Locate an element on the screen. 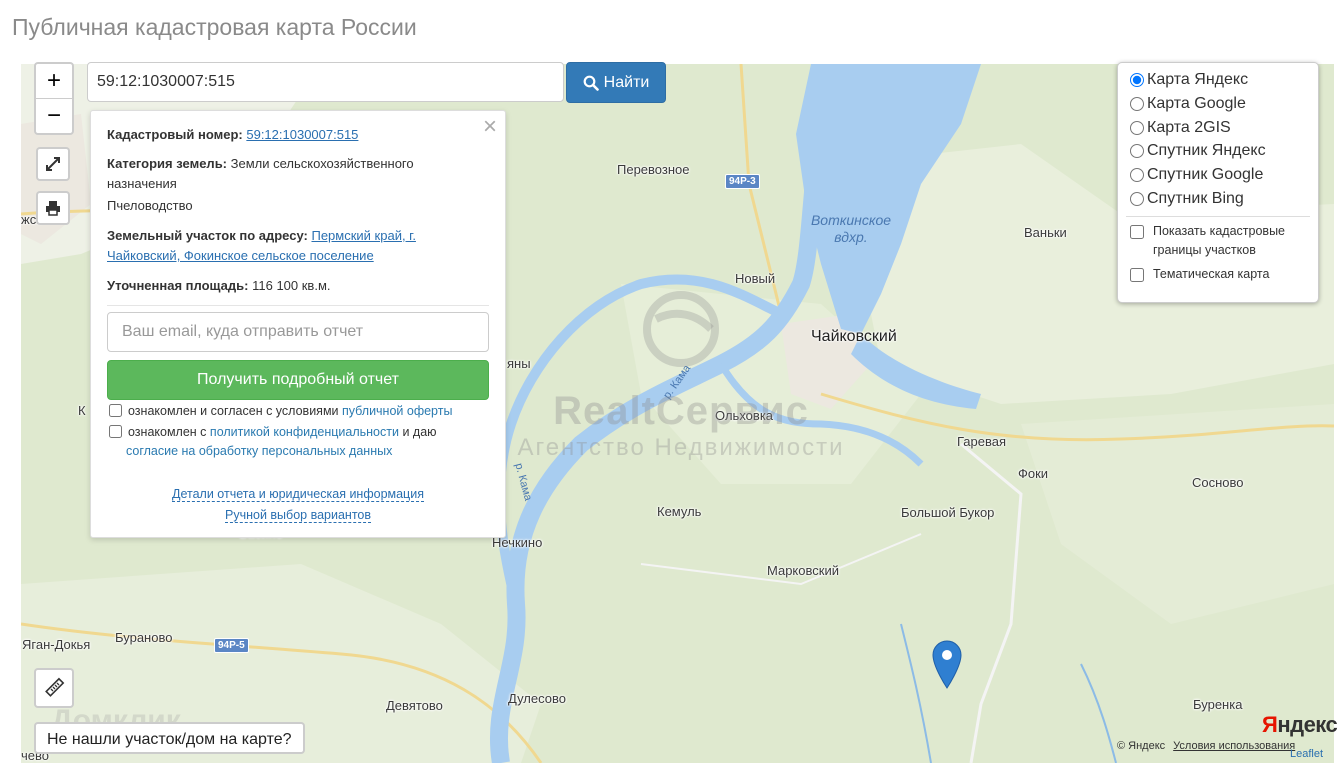  report-details-link: Детали отчета и юридическая информация is located at coordinates (298, 494).